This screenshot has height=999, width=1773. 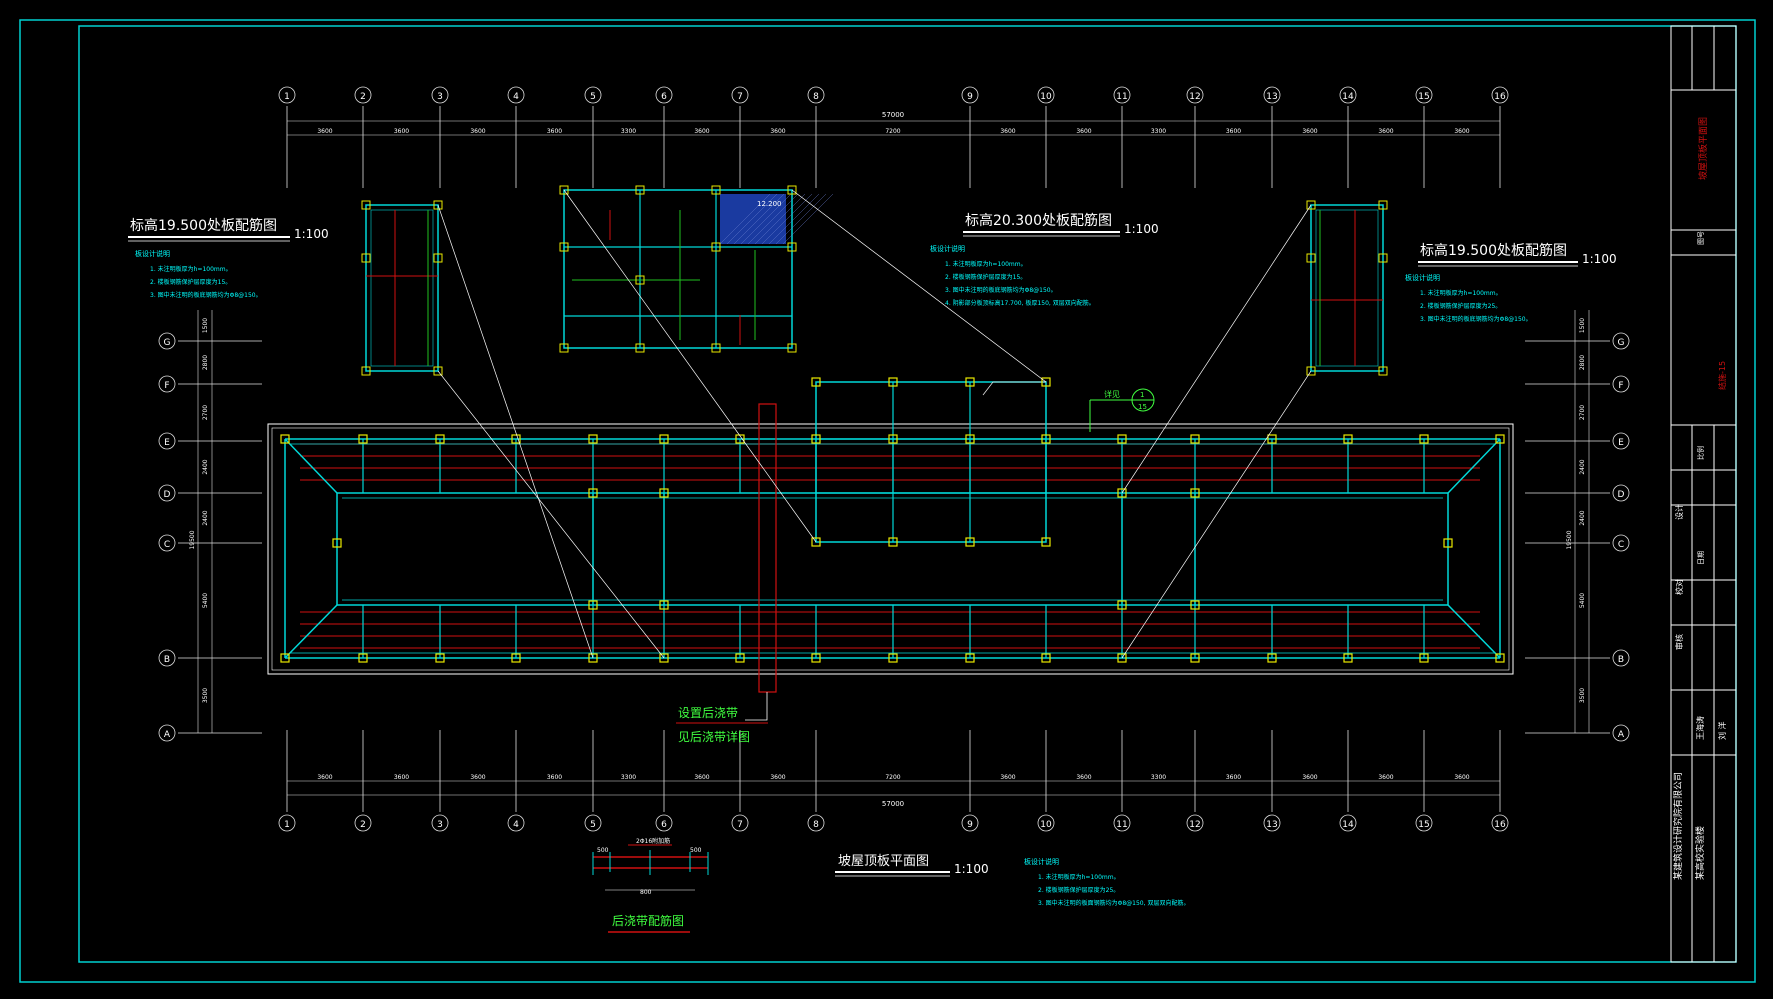 What do you see at coordinates (893, 115) in the screenshot?
I see `dim-total-top: 57000` at bounding box center [893, 115].